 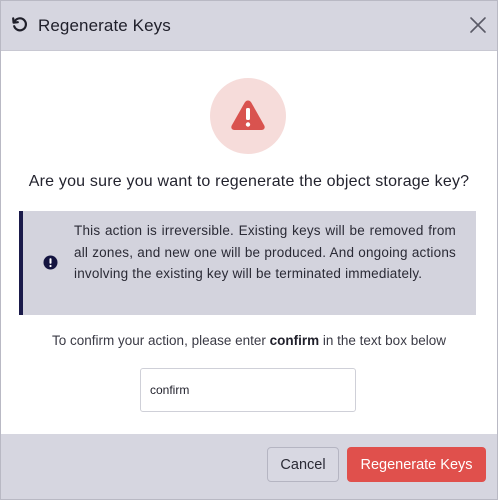 What do you see at coordinates (478, 25) in the screenshot?
I see `close-icon` at bounding box center [478, 25].